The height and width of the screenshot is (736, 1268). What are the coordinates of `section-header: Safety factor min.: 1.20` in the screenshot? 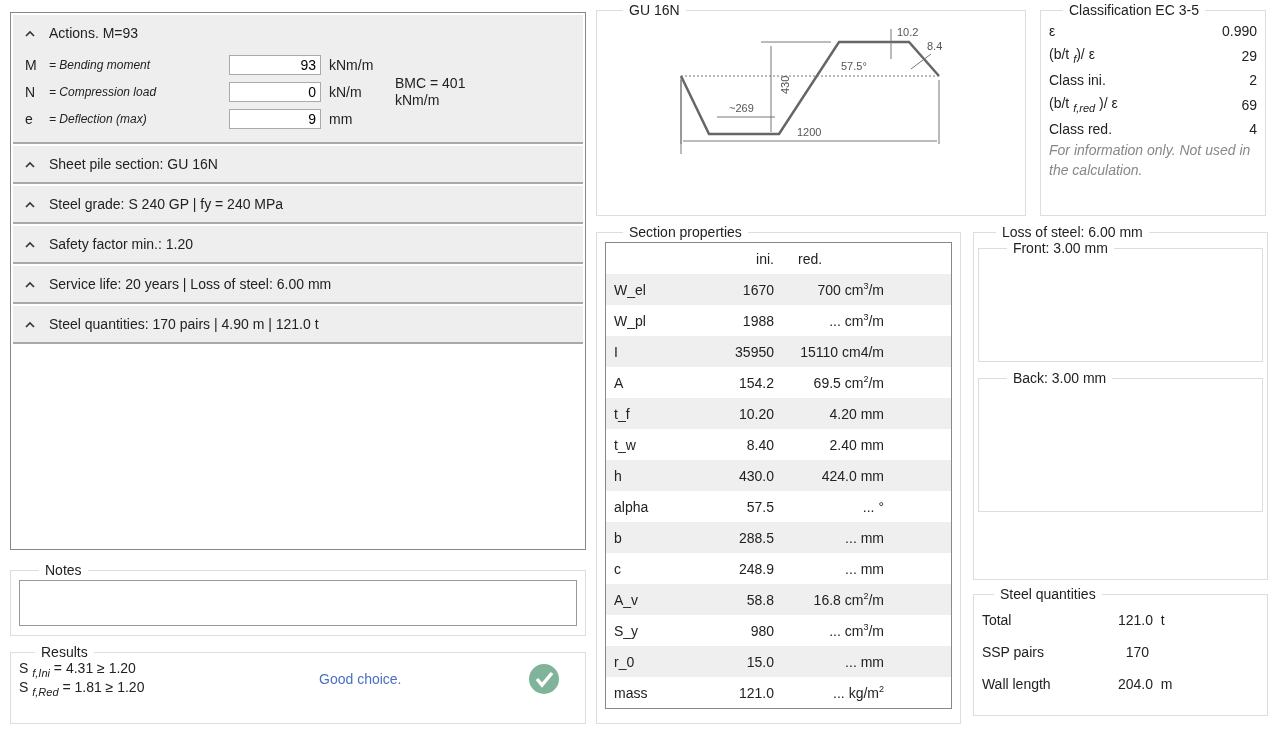 It's located at (298, 245).